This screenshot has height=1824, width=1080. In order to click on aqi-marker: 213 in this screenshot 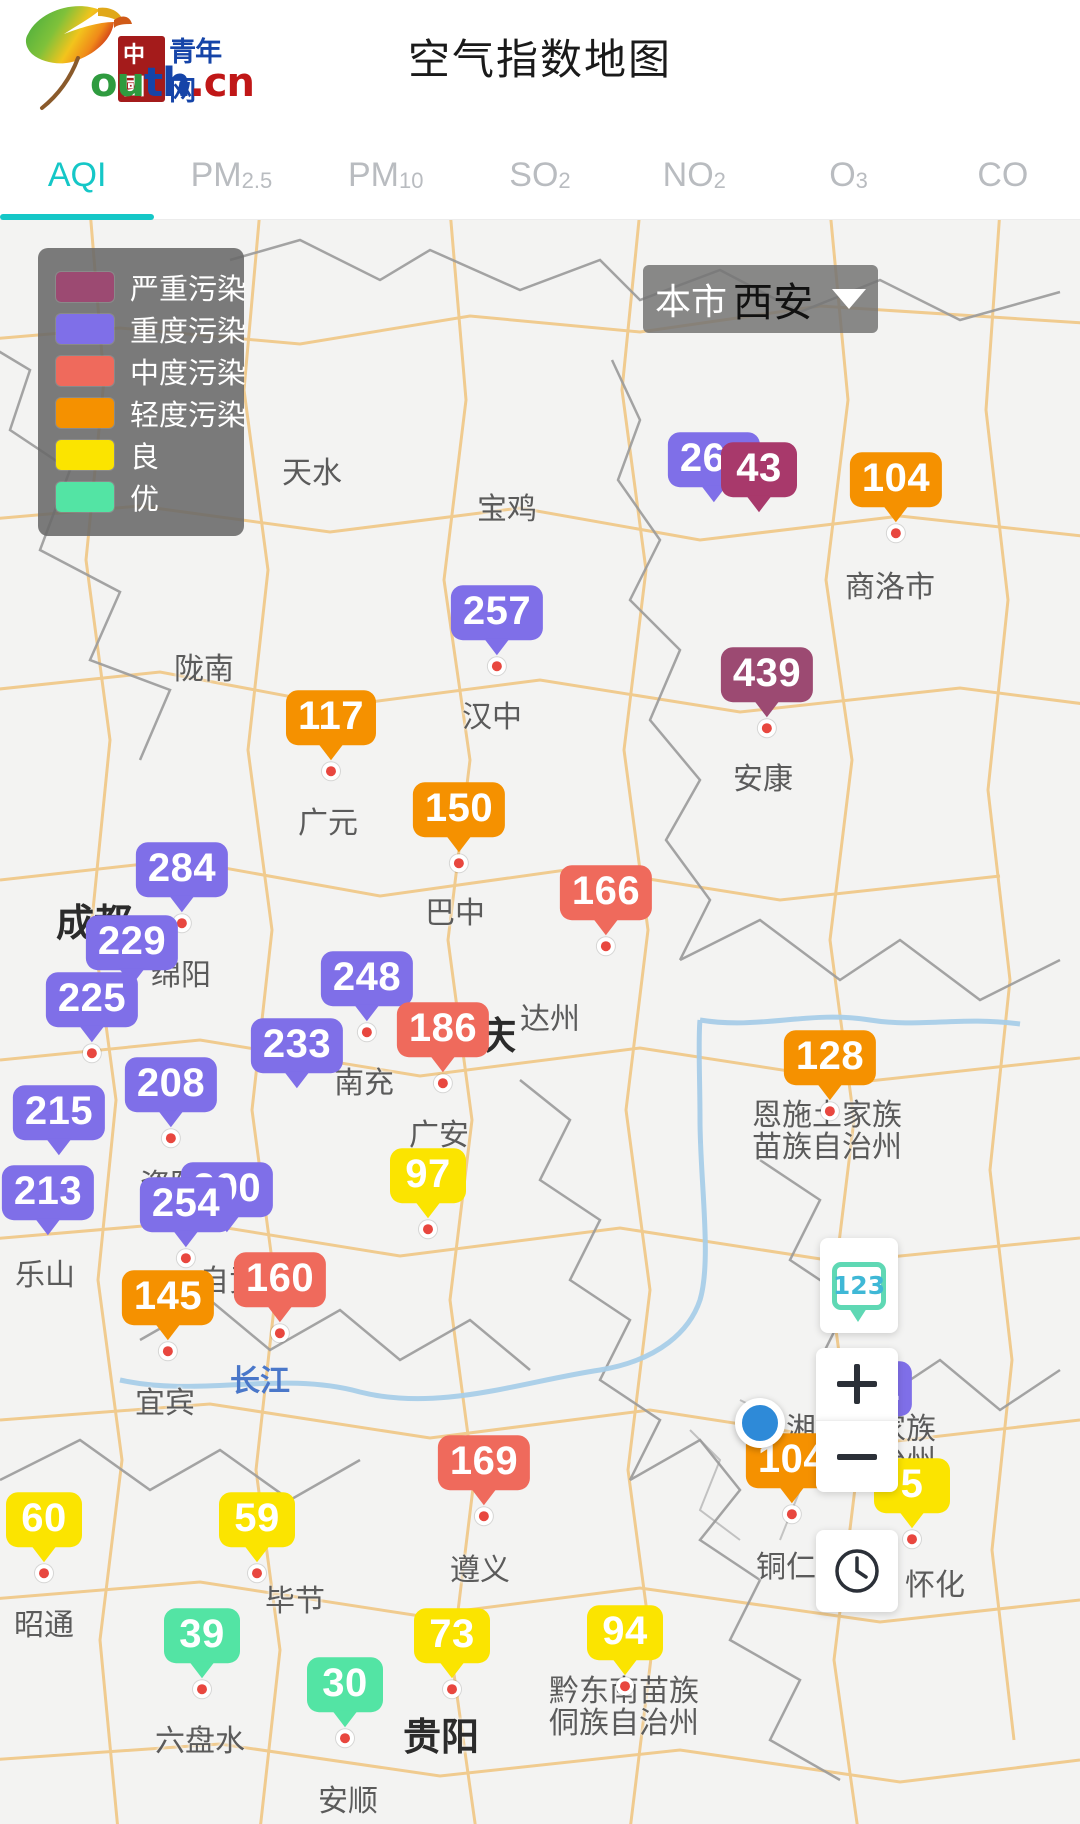, I will do `click(48, 1200)`.